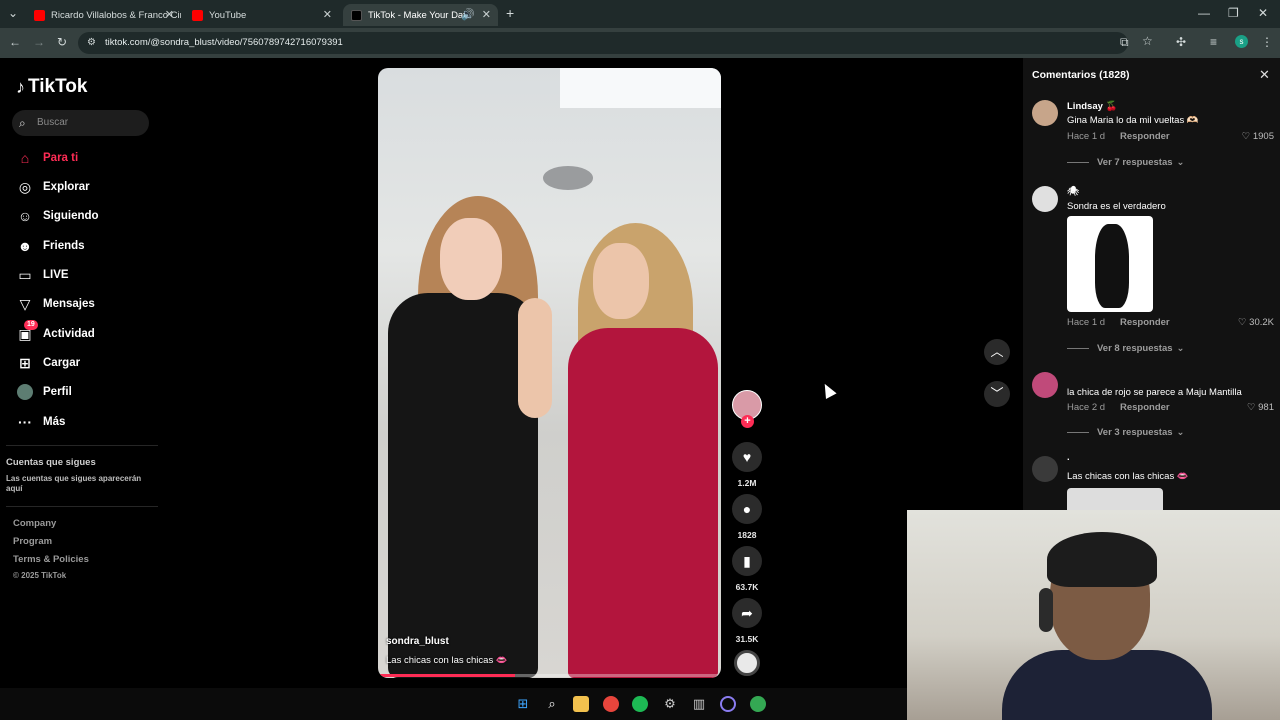 Image resolution: width=1280 pixels, height=720 pixels. What do you see at coordinates (728, 704) in the screenshot?
I see `app-circle-icon` at bounding box center [728, 704].